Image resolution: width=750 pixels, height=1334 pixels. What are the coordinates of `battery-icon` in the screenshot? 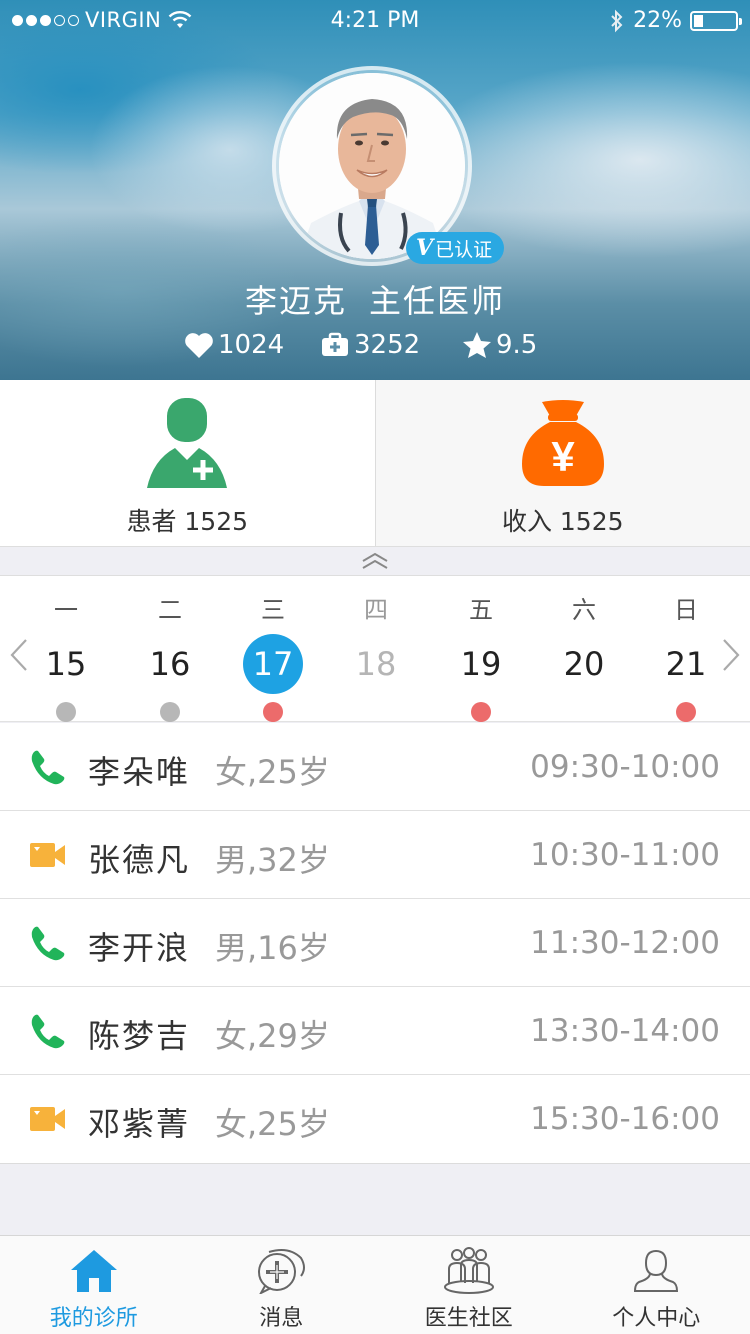 It's located at (716, 20).